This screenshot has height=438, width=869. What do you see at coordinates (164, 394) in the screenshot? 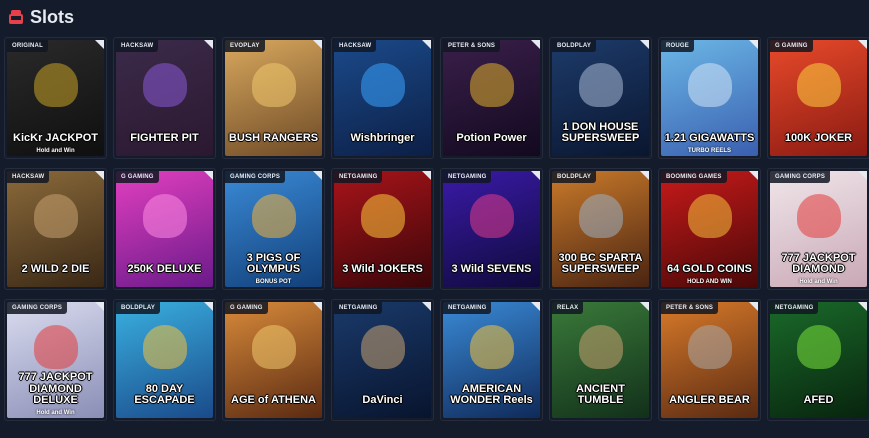
I see `game-title: 80 DAY ESCAPADE` at bounding box center [164, 394].